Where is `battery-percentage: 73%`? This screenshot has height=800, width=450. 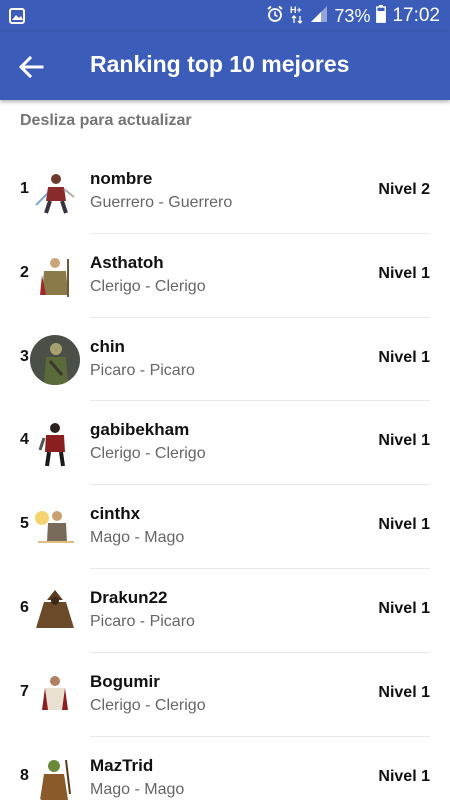
battery-percentage: 73% is located at coordinates (352, 15).